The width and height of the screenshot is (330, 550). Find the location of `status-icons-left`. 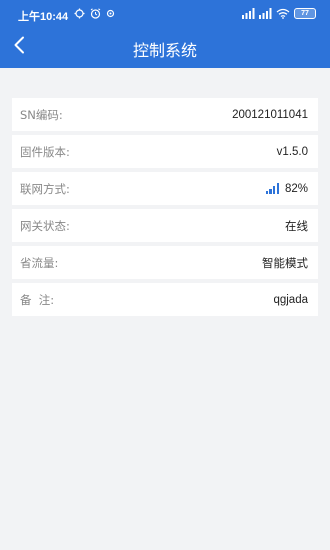

status-icons-left is located at coordinates (94, 13).